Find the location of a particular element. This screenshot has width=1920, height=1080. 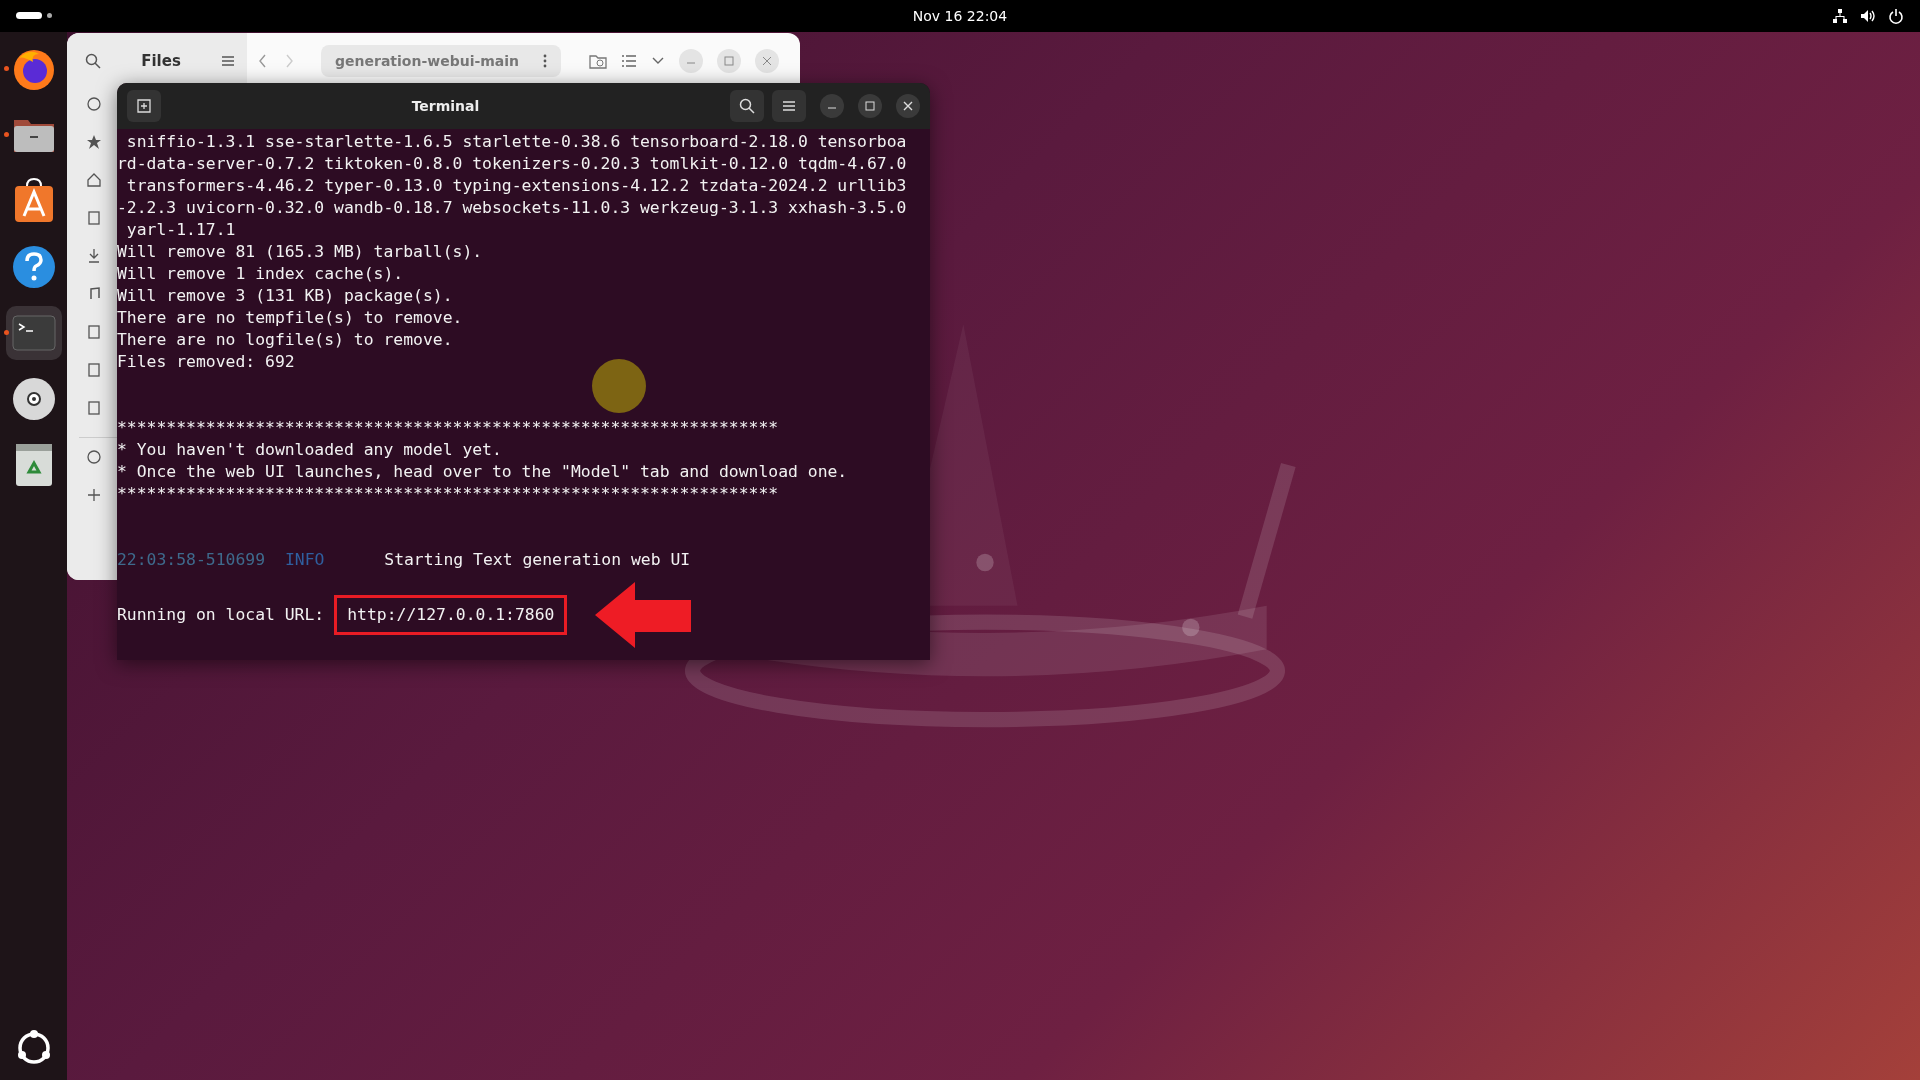

terminal-line: Will remove 3 (131 KB) package(s). is located at coordinates (285, 296).